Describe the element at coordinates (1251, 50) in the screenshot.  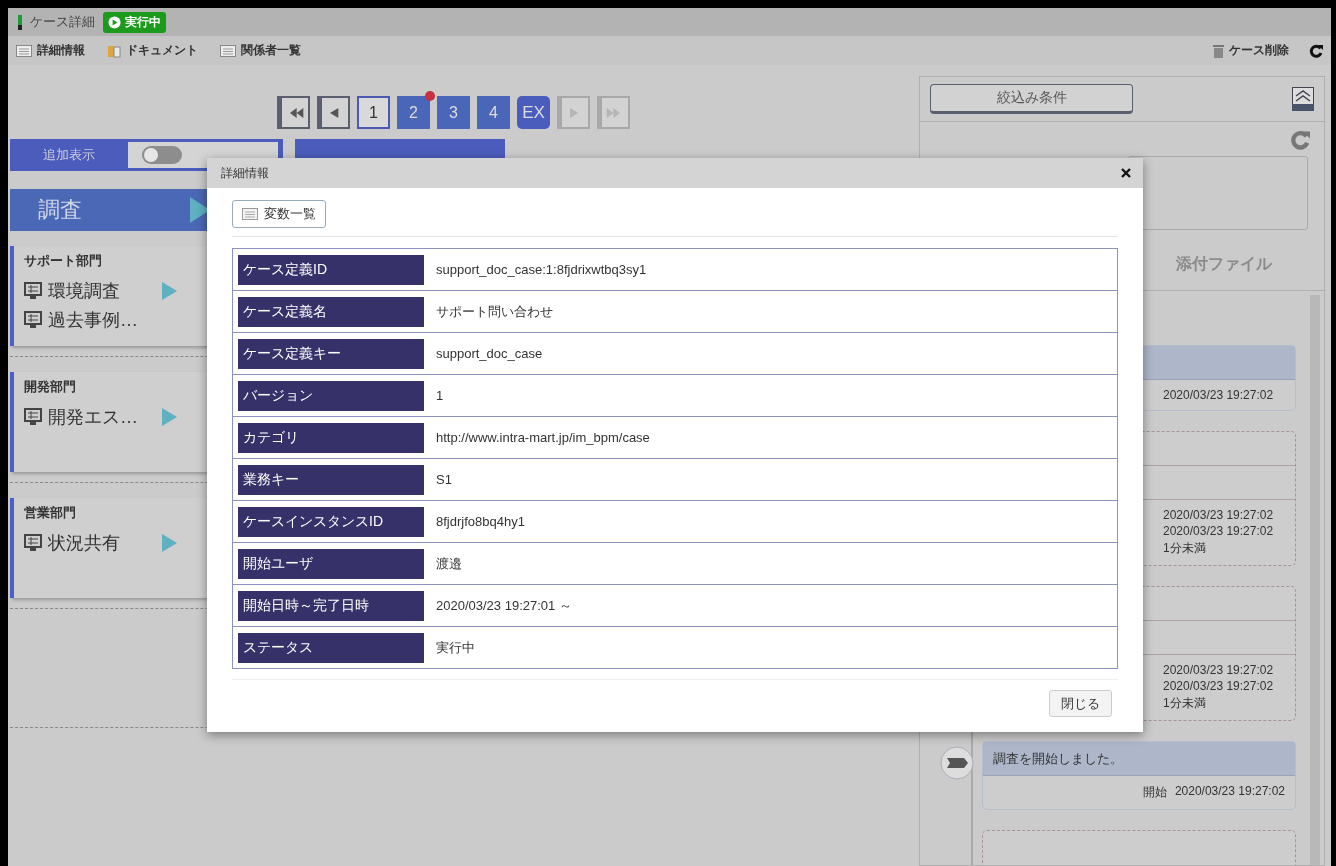
I see `delete-case-button: ケース削除` at that location.